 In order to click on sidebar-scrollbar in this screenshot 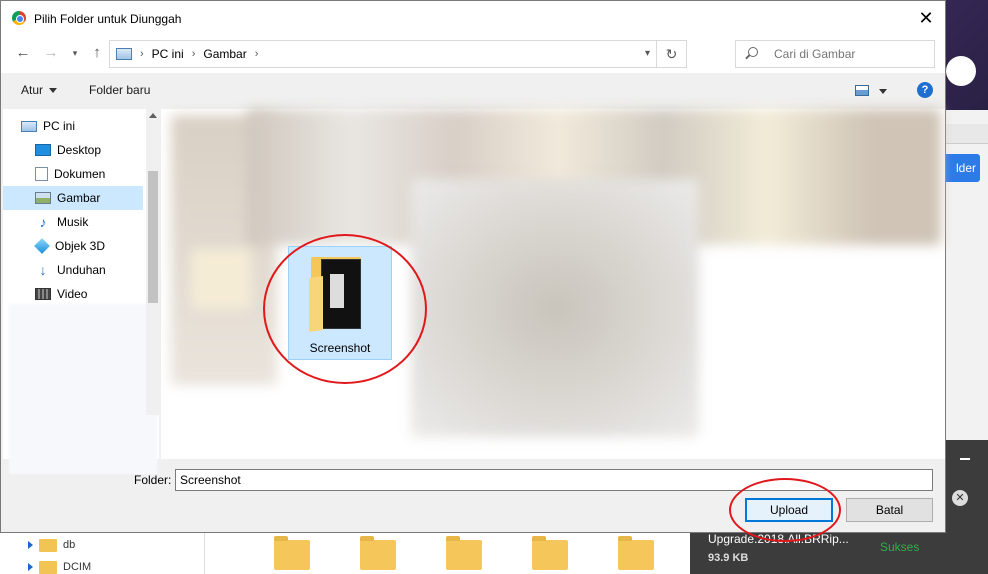, I will do `click(153, 262)`.